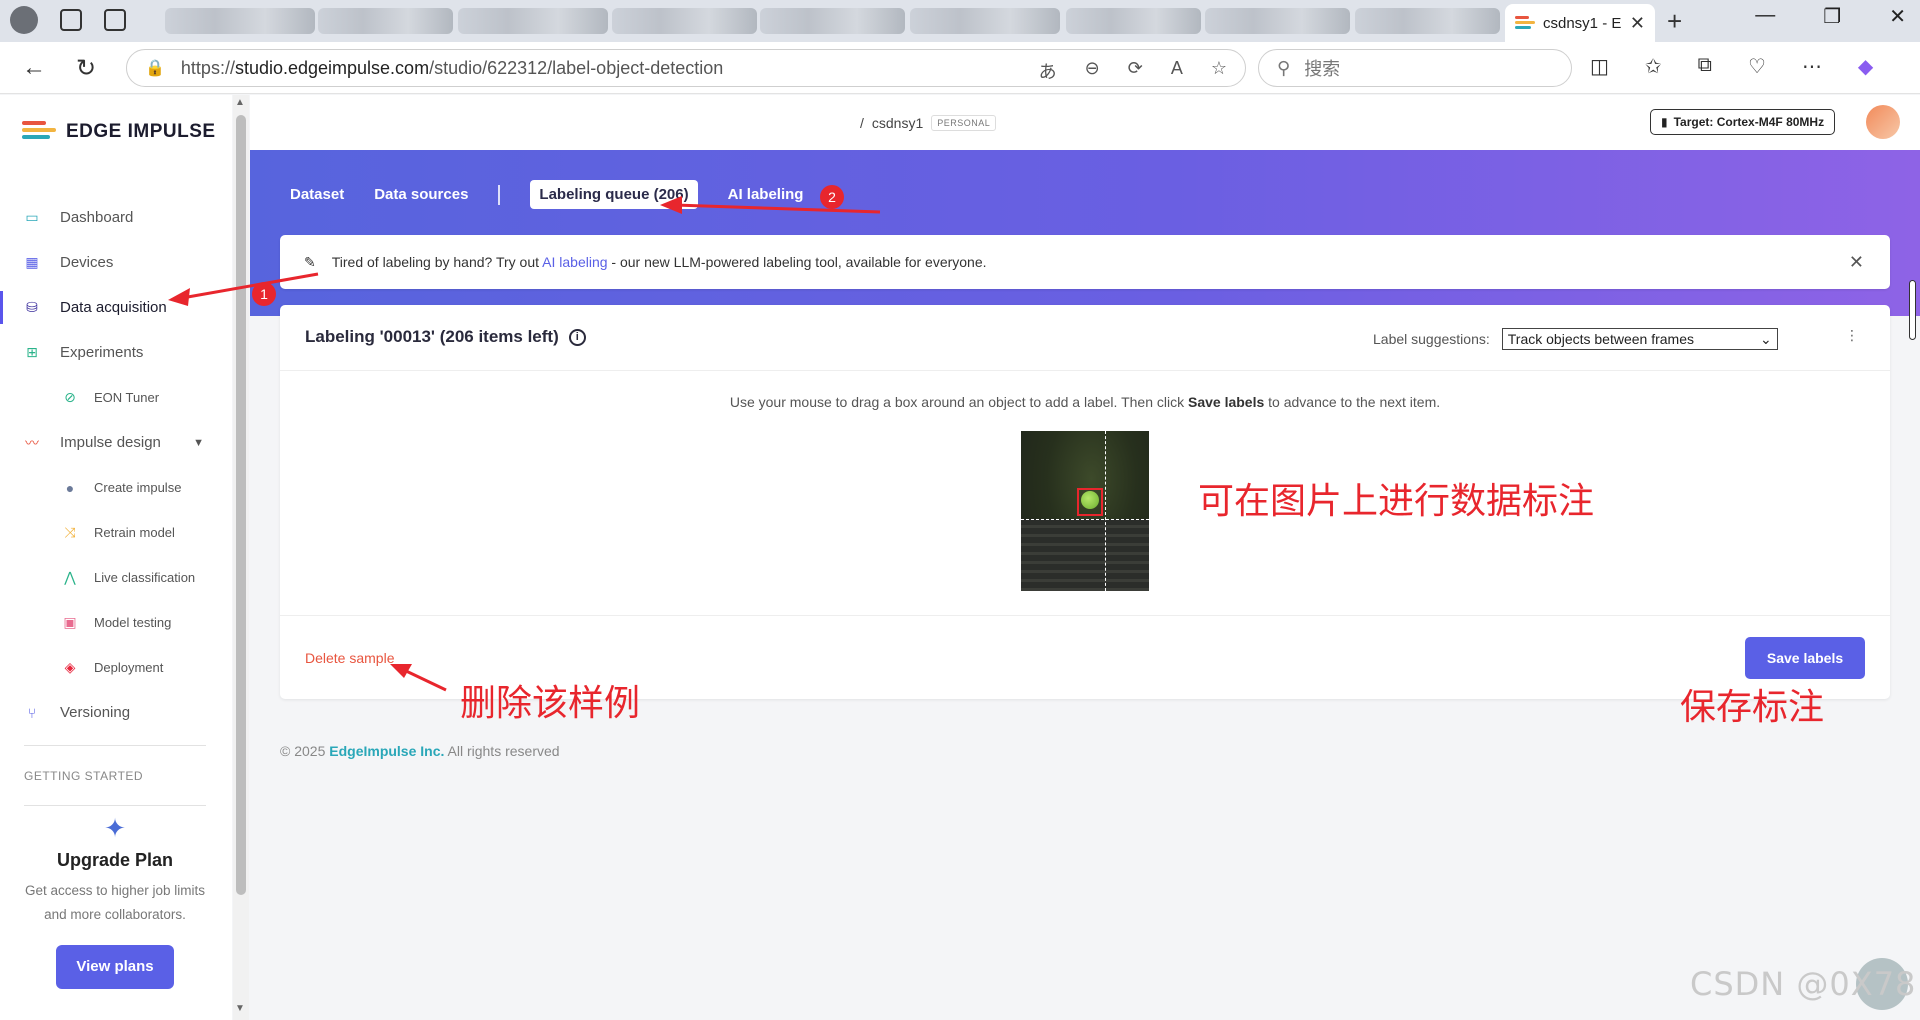  I want to click on tab-actions-icon, so click(115, 20).